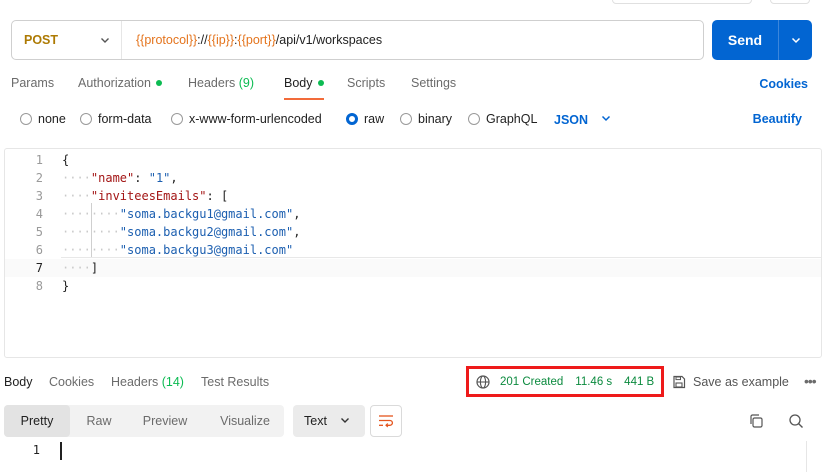 This screenshot has height=472, width=836. I want to click on code-line: 5 ········"soma.backgu2@gmail.com",, so click(413, 232).